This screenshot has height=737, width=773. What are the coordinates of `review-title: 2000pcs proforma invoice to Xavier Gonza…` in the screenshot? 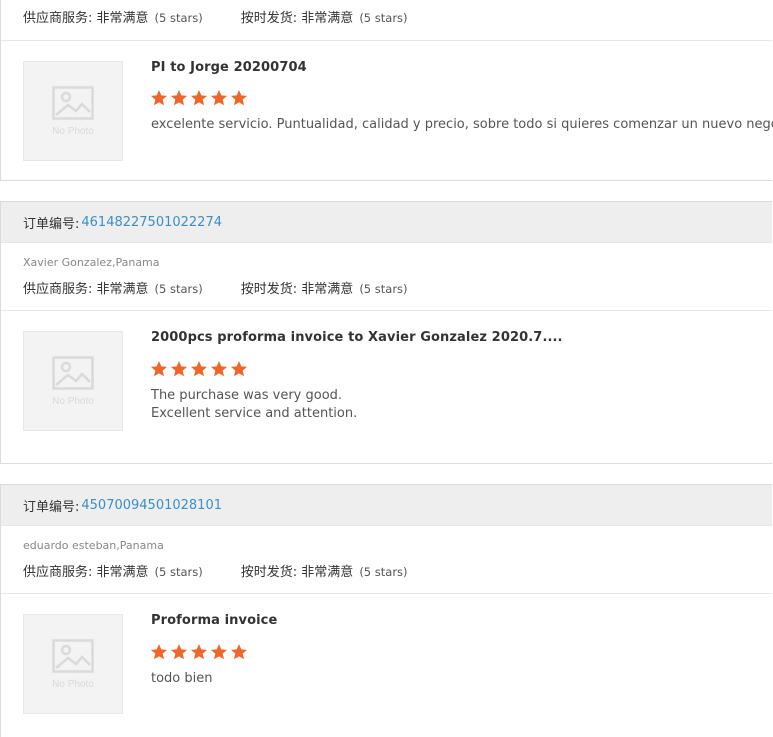 It's located at (357, 337).